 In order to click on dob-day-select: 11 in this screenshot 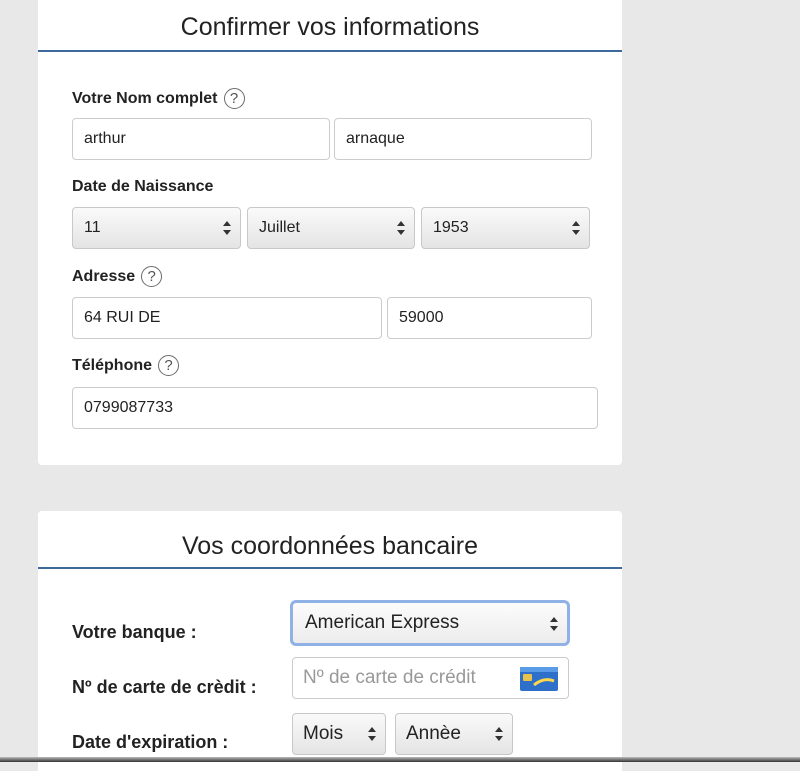, I will do `click(156, 228)`.